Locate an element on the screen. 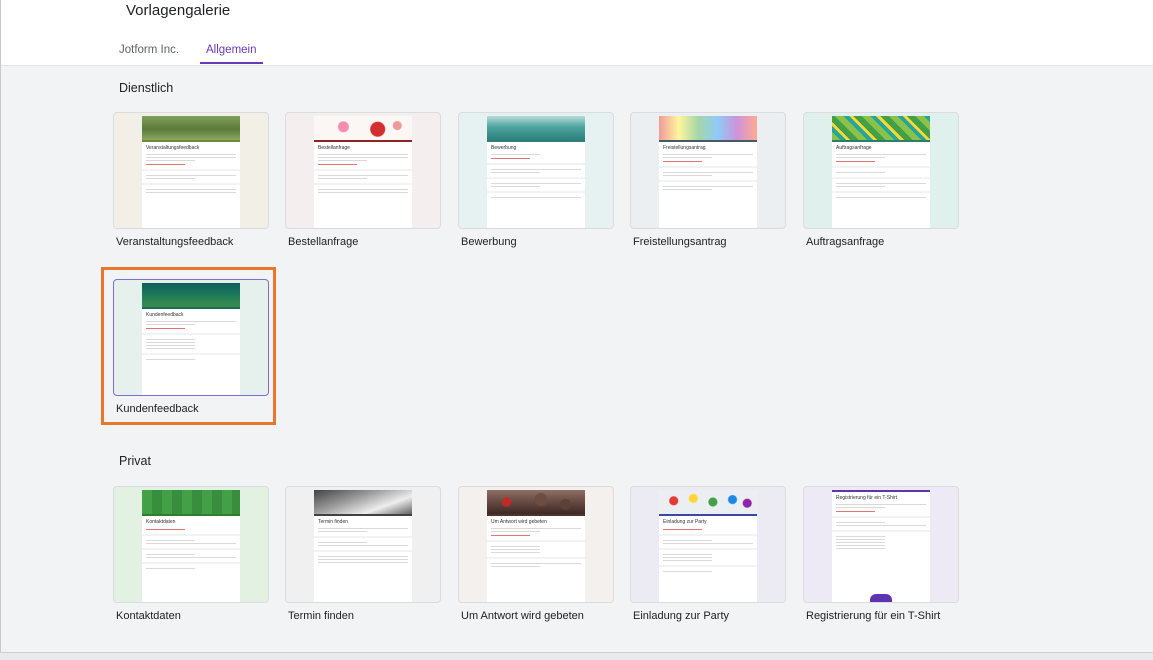 The width and height of the screenshot is (1153, 660). selection-highlight is located at coordinates (188, 346).